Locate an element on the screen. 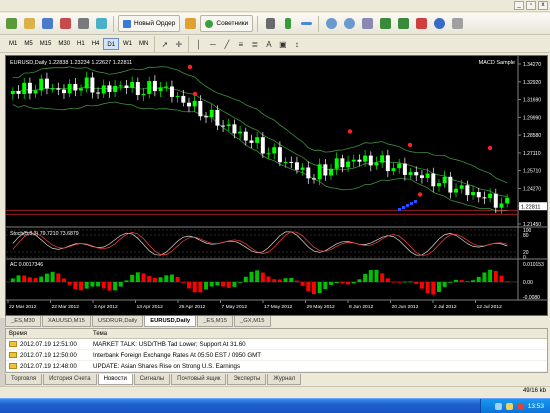  timeframe-m30: M30 is located at coordinates (64, 44).